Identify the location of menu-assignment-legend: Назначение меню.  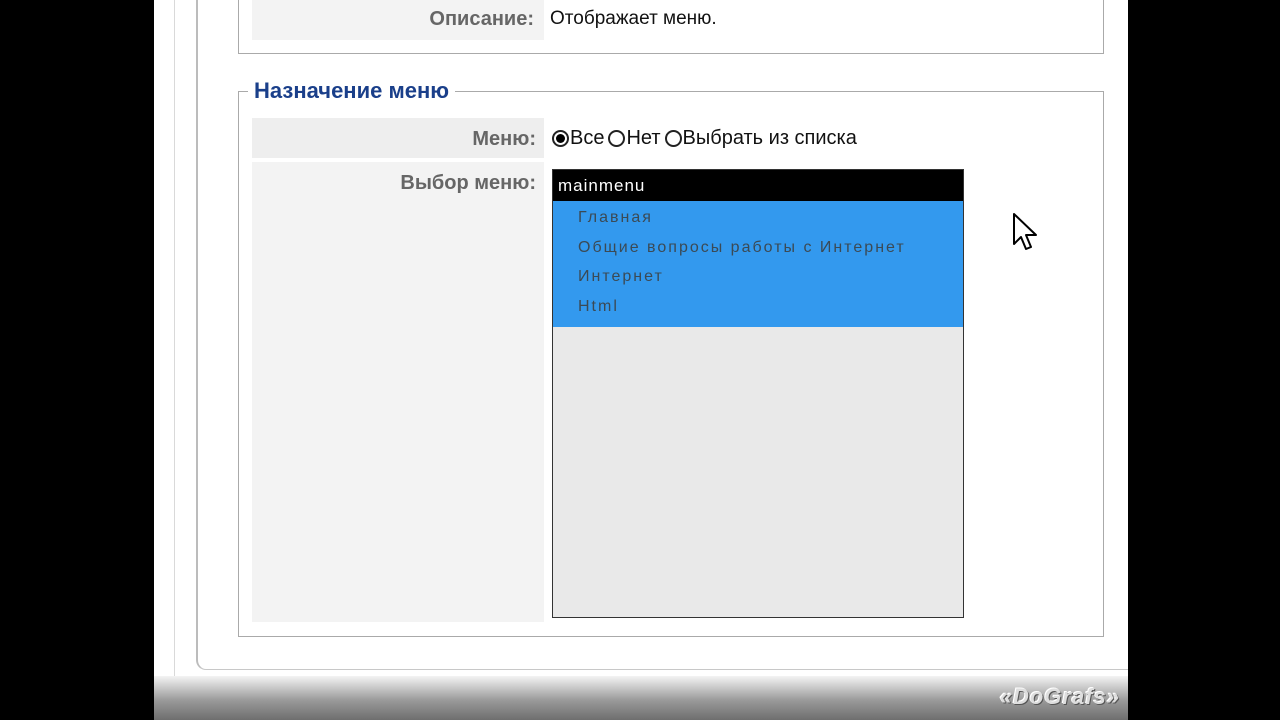
(352, 91).